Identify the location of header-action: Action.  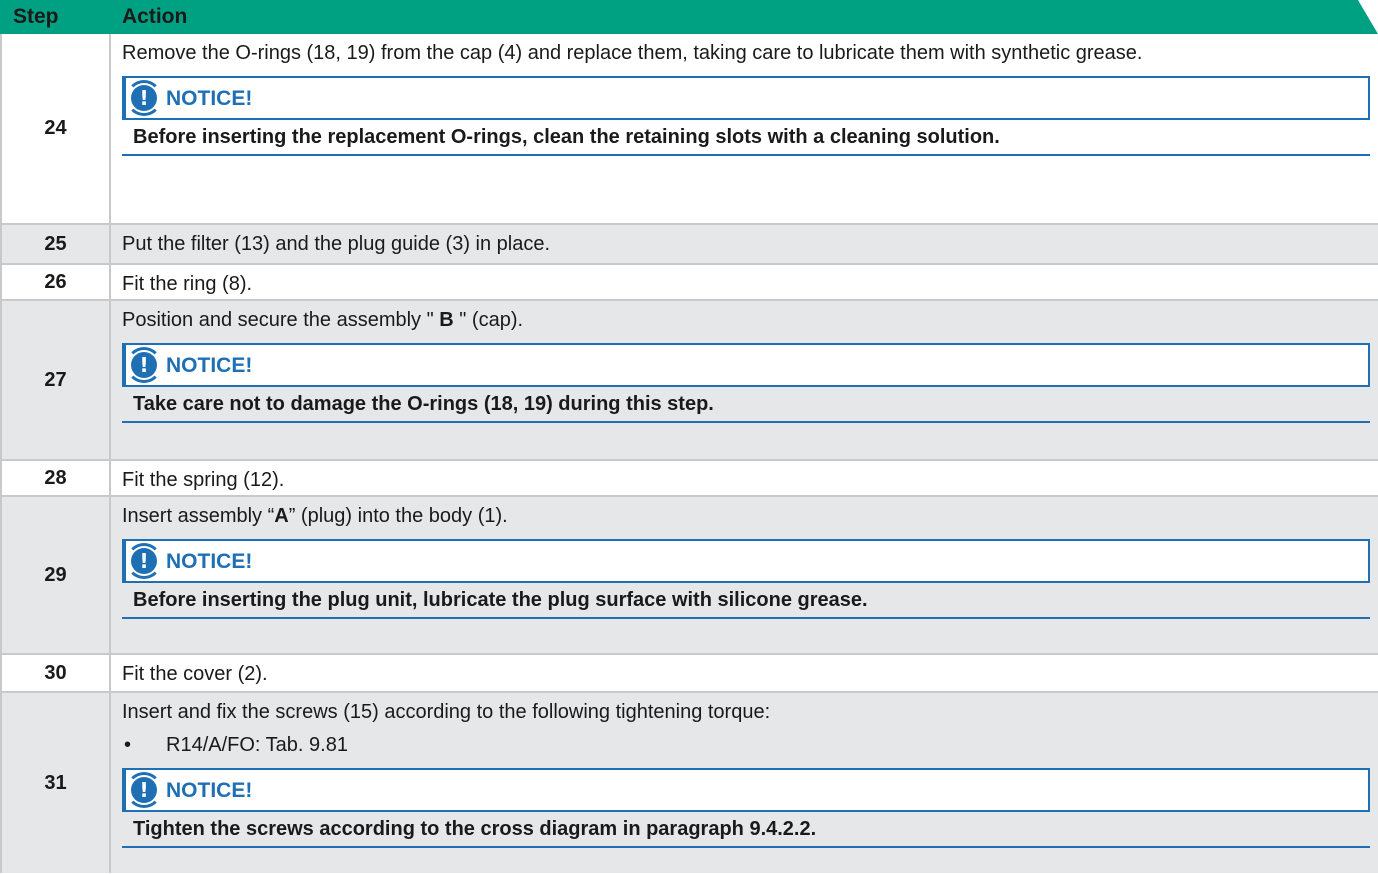
(155, 16).